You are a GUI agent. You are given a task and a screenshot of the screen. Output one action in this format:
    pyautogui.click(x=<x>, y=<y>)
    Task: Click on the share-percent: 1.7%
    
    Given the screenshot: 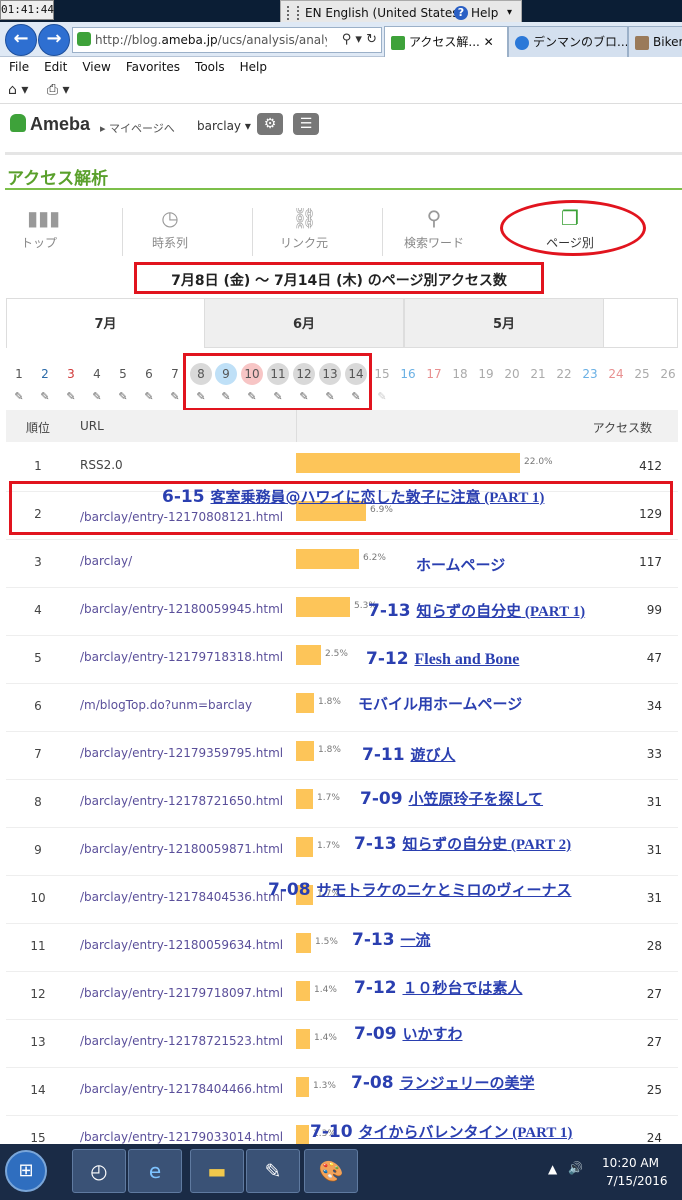 What is the action you would take?
    pyautogui.click(x=328, y=798)
    